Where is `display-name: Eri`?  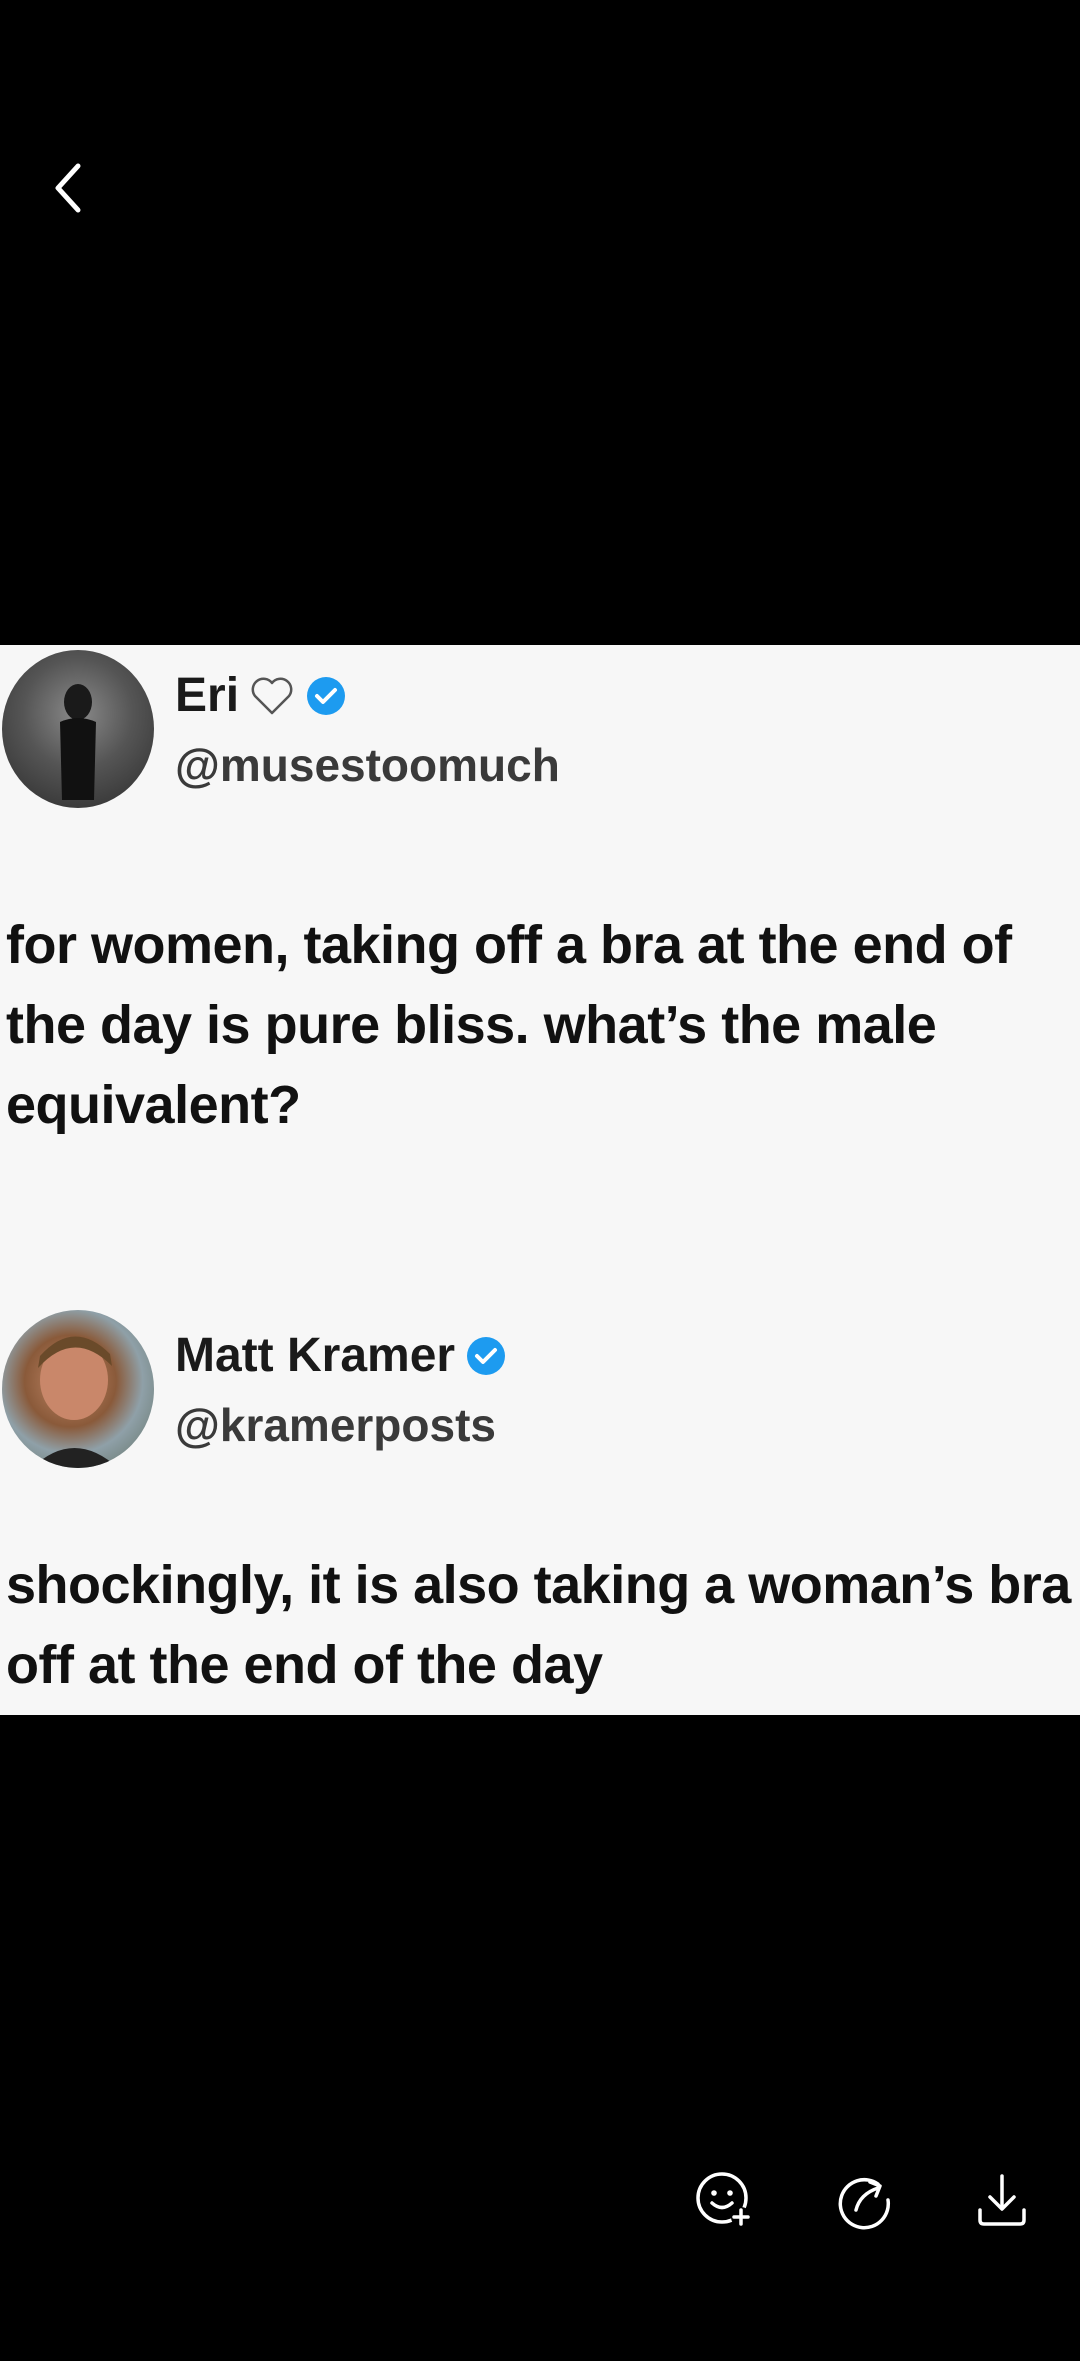
display-name: Eri is located at coordinates (207, 695).